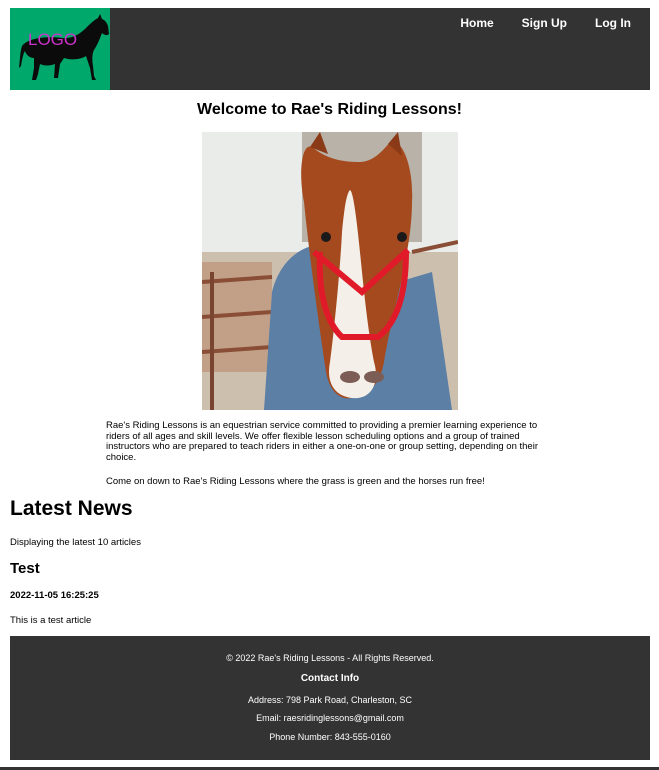 This screenshot has height=770, width=659. Describe the element at coordinates (471, 23) in the screenshot. I see `nav-home-link: Home` at that location.